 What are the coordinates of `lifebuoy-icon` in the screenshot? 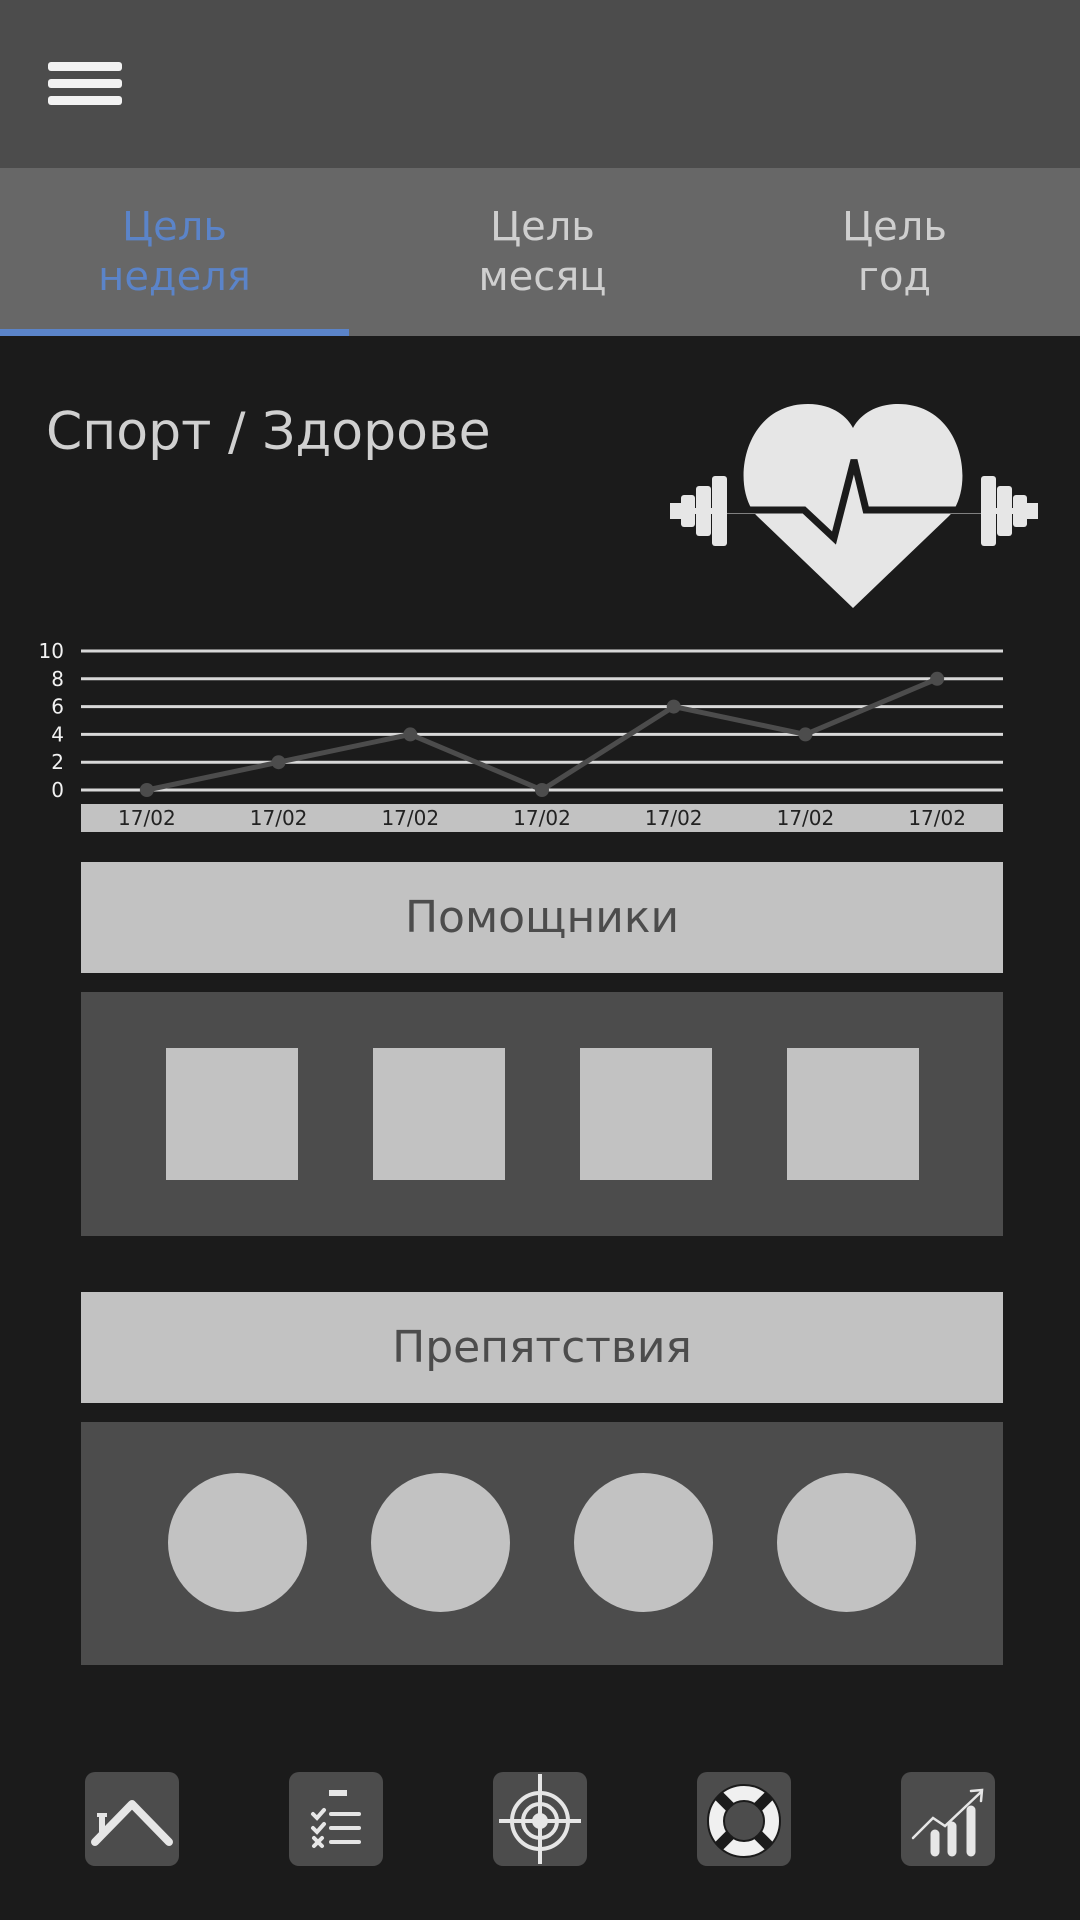 It's located at (744, 1819).